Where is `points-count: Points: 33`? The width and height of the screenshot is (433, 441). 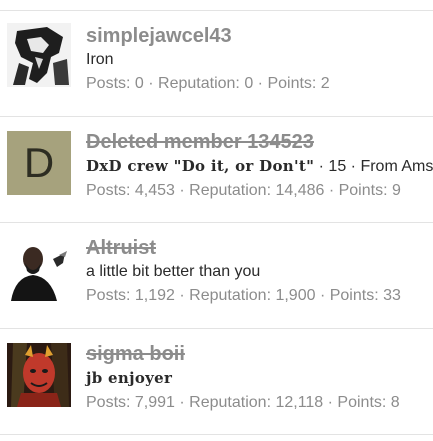 points-count: Points: 33 is located at coordinates (365, 295).